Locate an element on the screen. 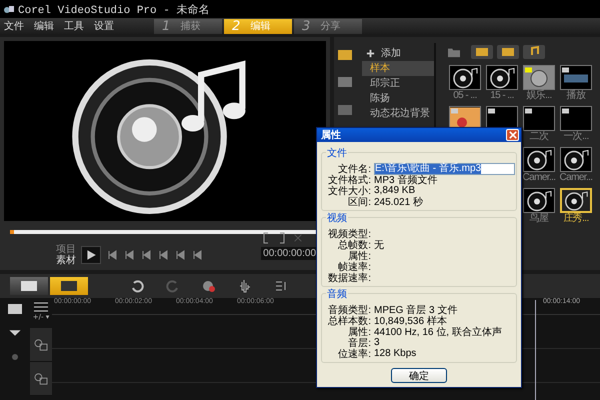 This screenshot has width=600, height=400. media-label: 二次 is located at coordinates (539, 137).